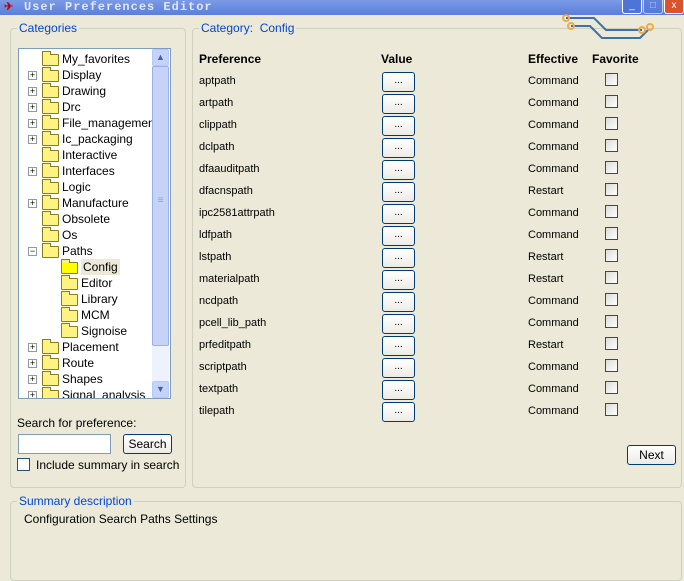 Image resolution: width=684 pixels, height=581 pixels. I want to click on effective-value: Restart, so click(546, 257).